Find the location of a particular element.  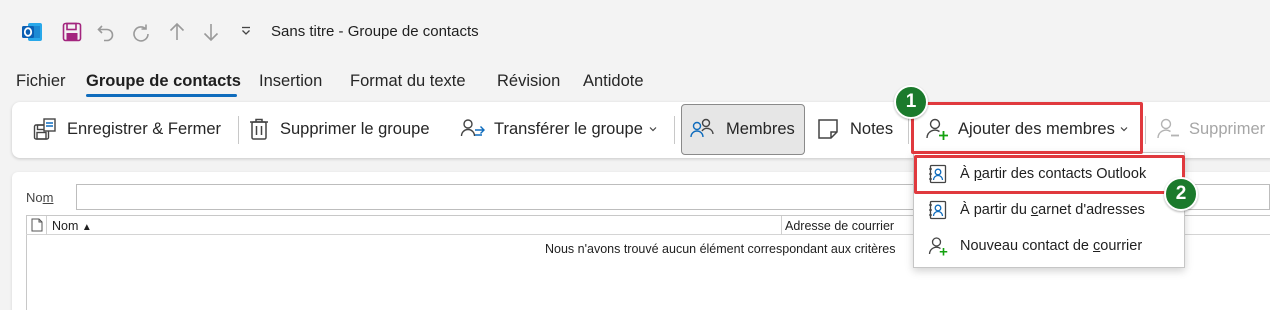

column-header-name: Nom ▲ is located at coordinates (72, 226).